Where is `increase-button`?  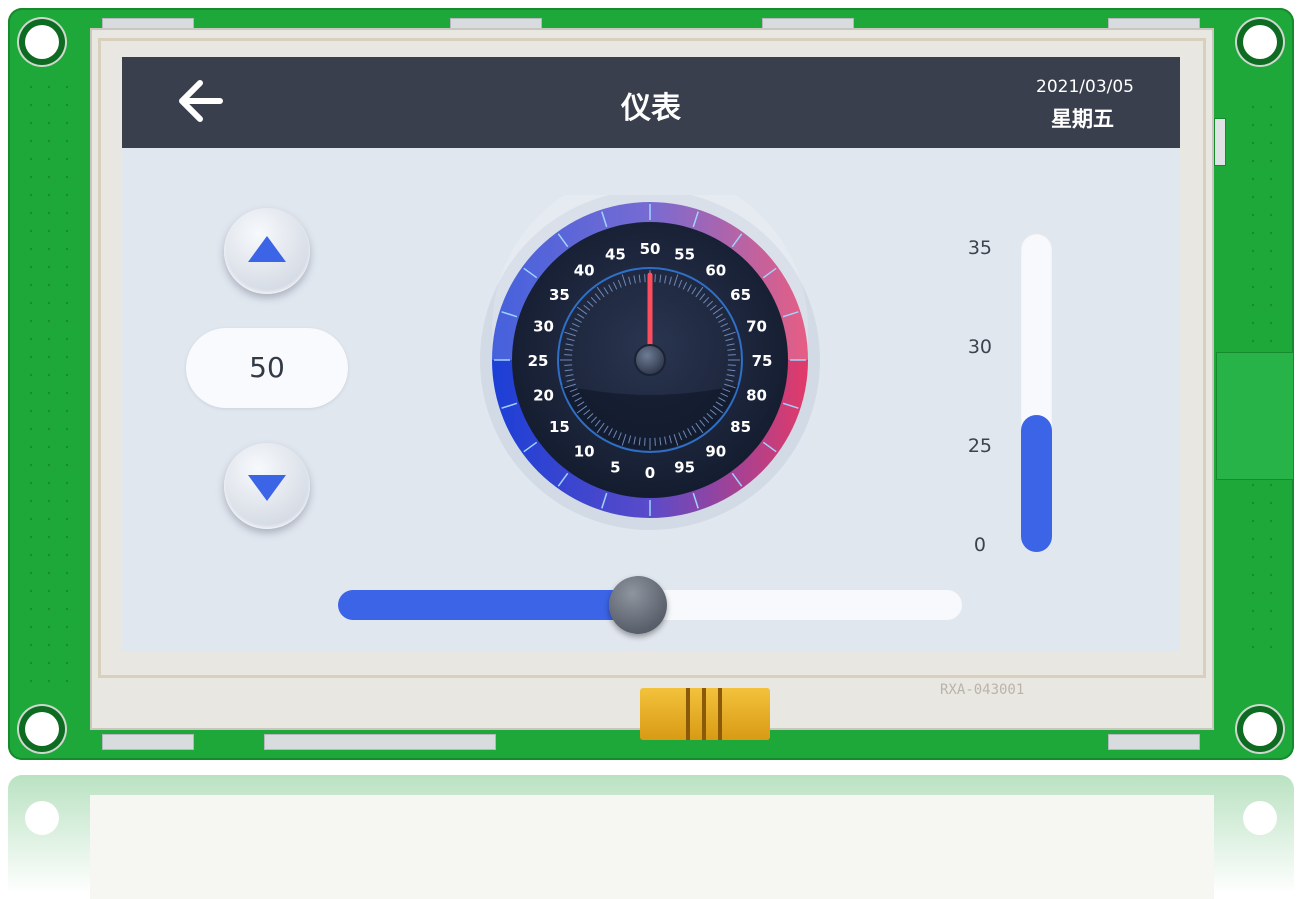
increase-button is located at coordinates (267, 251).